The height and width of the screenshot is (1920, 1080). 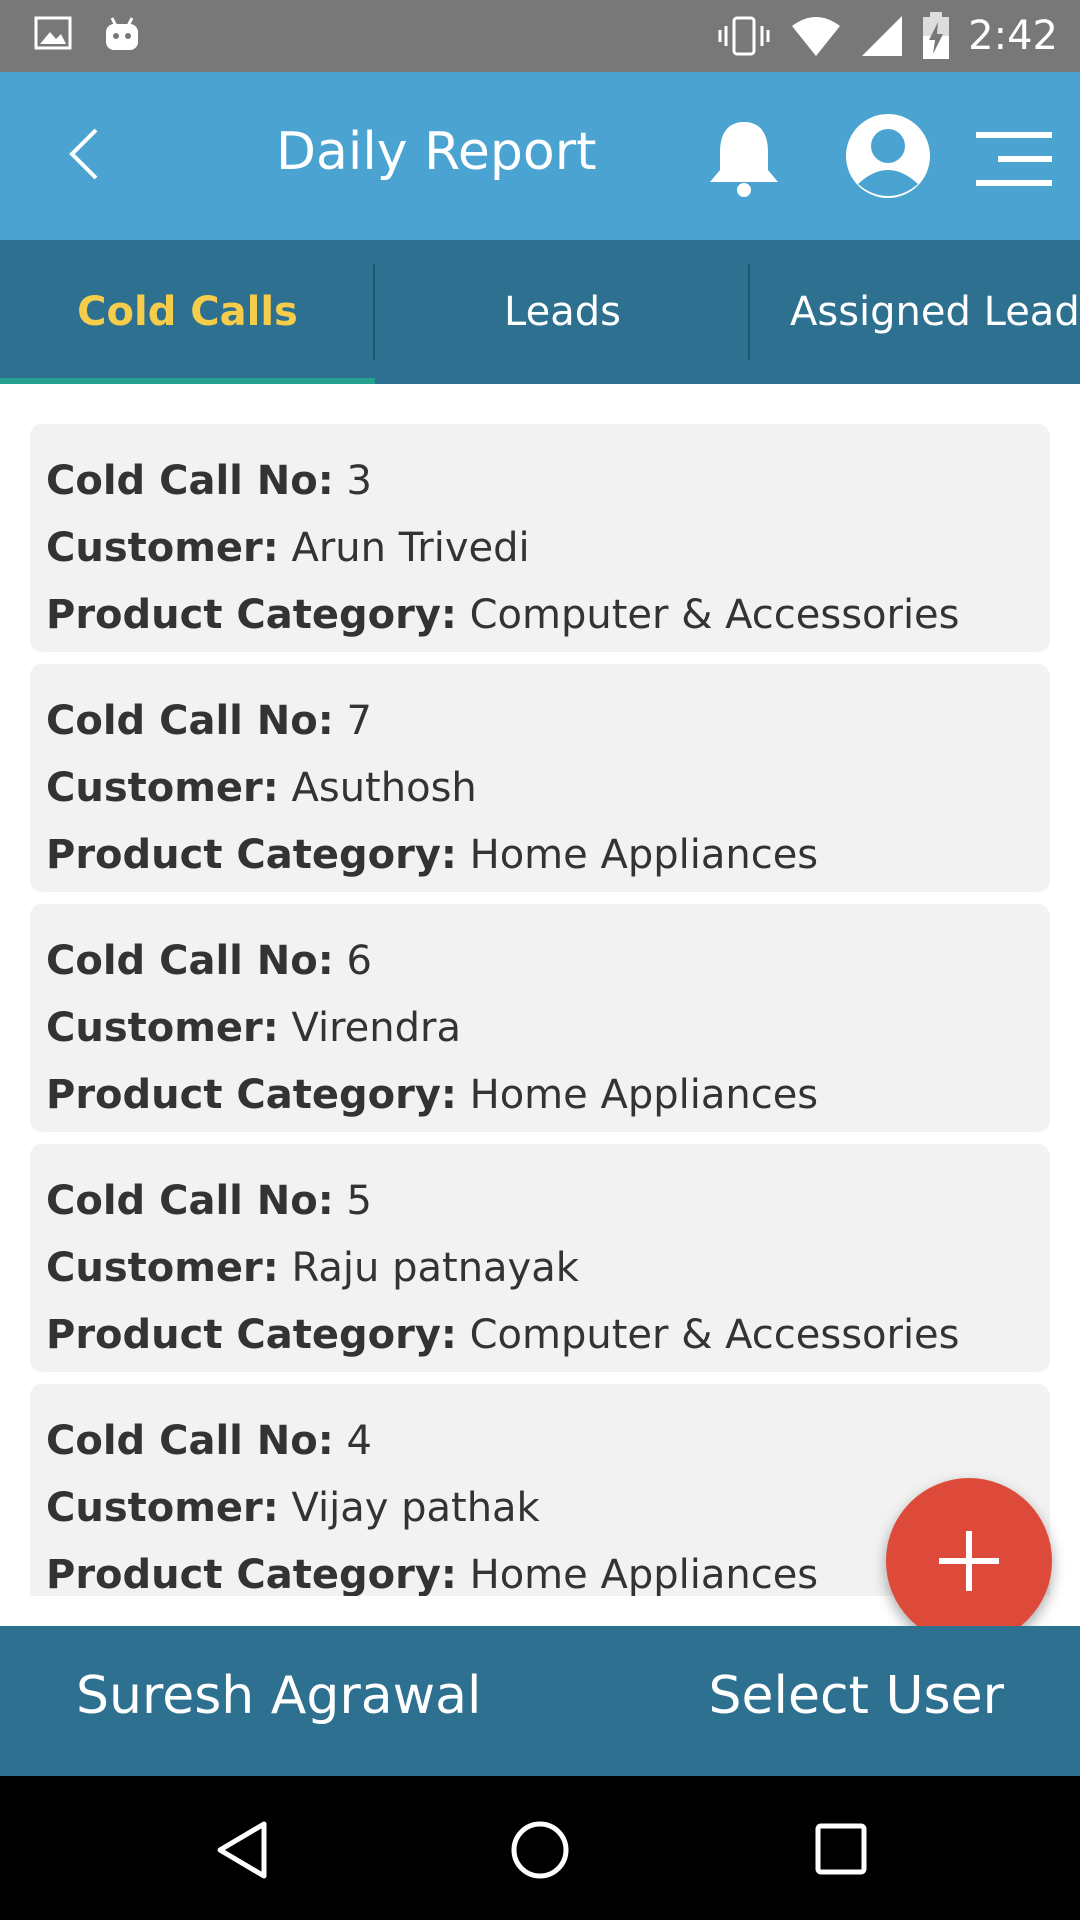 What do you see at coordinates (279, 1696) in the screenshot?
I see `current-user-name: Suresh Agrawal` at bounding box center [279, 1696].